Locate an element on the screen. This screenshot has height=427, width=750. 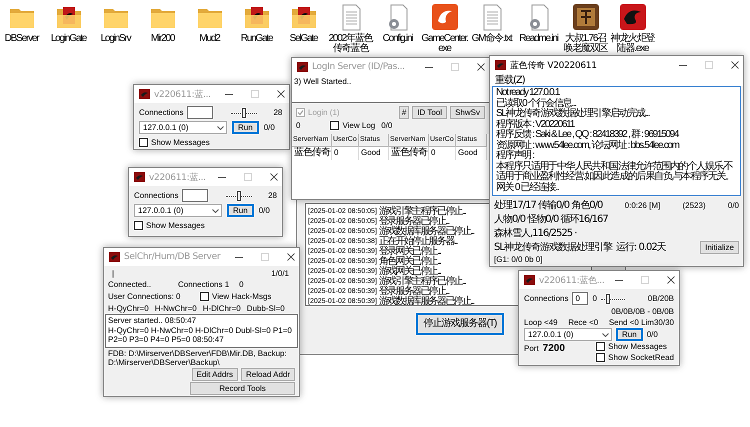
stop-server-button: 停止游戏服务器(T) is located at coordinates (460, 324).